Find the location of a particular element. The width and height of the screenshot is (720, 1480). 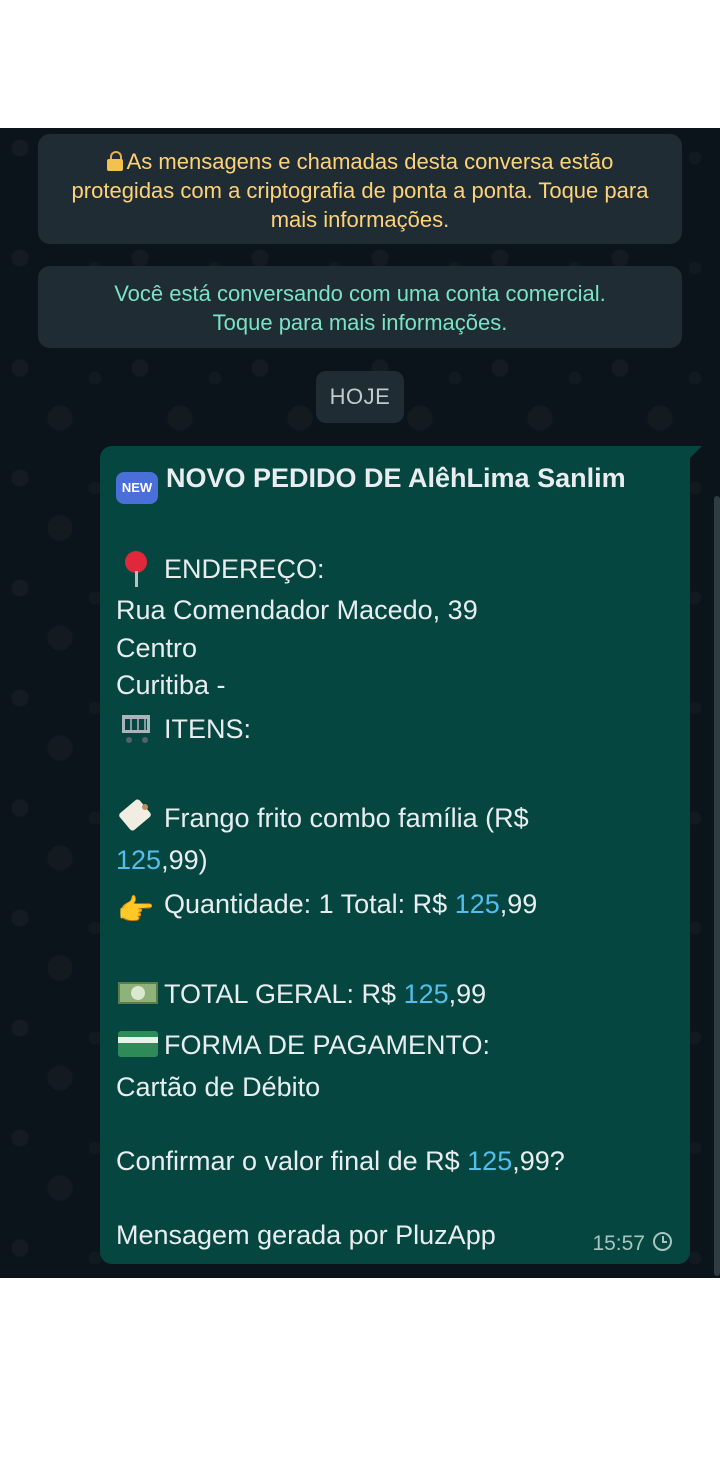

scrollbar is located at coordinates (717, 886).